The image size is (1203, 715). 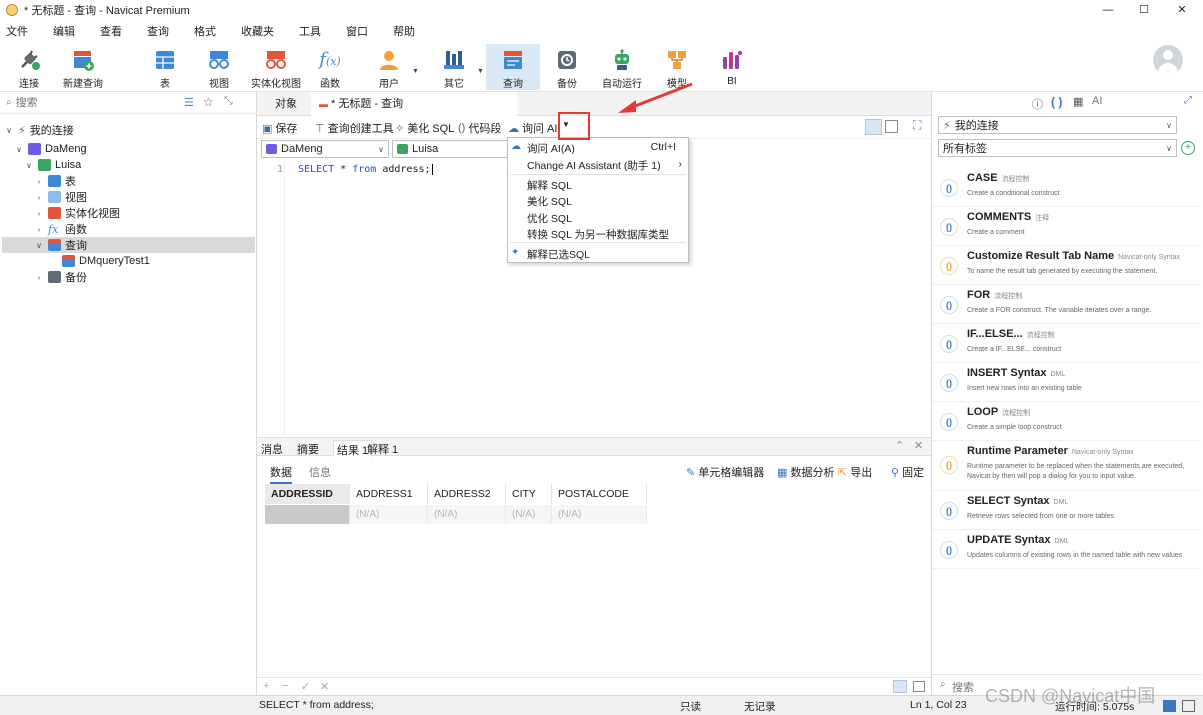 What do you see at coordinates (1188, 100) in the screenshot?
I see `expand-pane-icon: ⤢` at bounding box center [1188, 100].